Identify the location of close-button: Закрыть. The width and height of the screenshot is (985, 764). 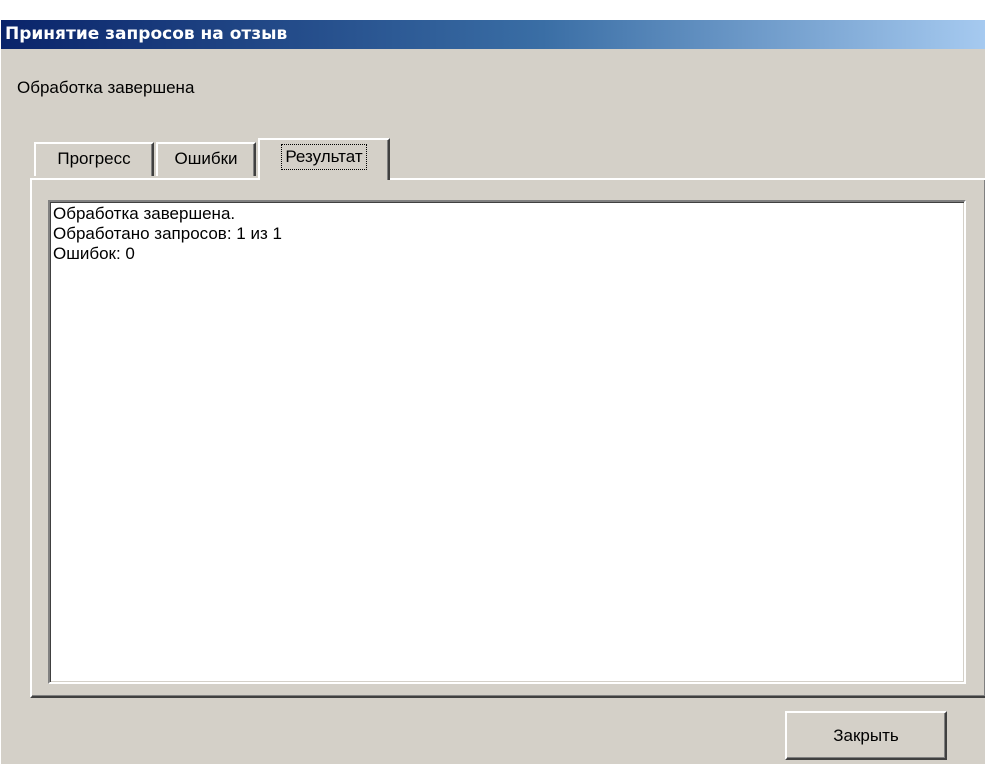
(866, 735).